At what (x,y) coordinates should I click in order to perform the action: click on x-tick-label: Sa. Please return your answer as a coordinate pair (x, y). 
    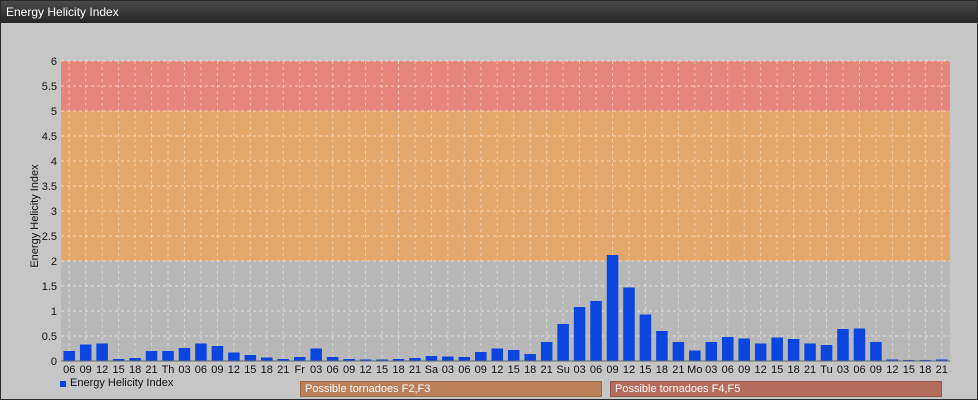
    Looking at the image, I should click on (432, 370).